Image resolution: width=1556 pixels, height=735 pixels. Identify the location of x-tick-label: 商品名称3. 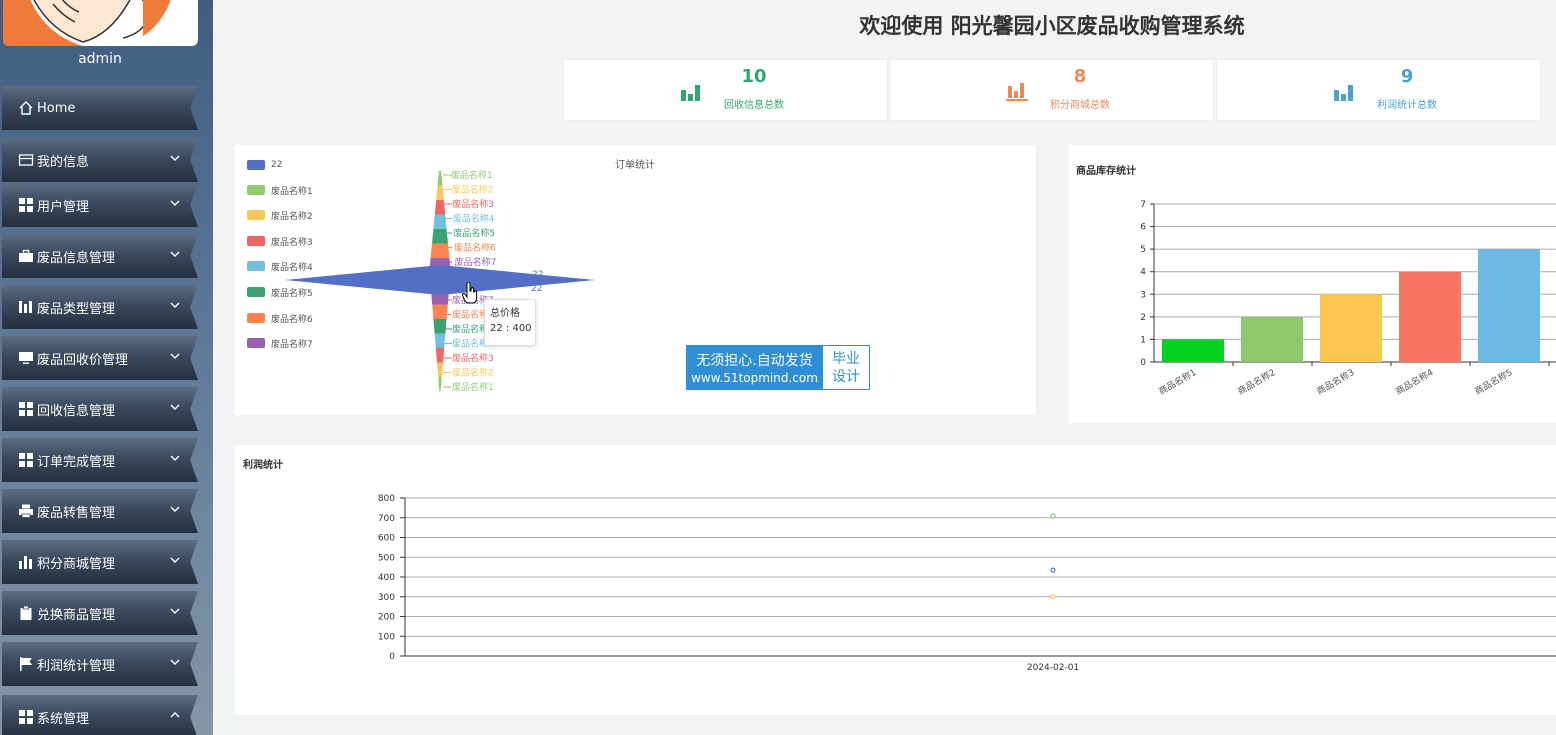
(1335, 381).